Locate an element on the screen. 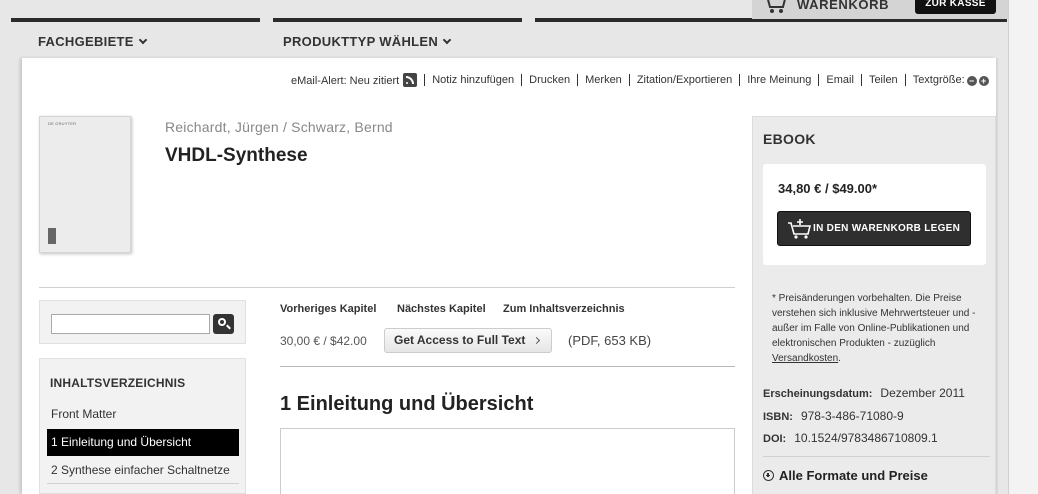  all-formats-link: Alle Formate und Preise is located at coordinates (845, 475).